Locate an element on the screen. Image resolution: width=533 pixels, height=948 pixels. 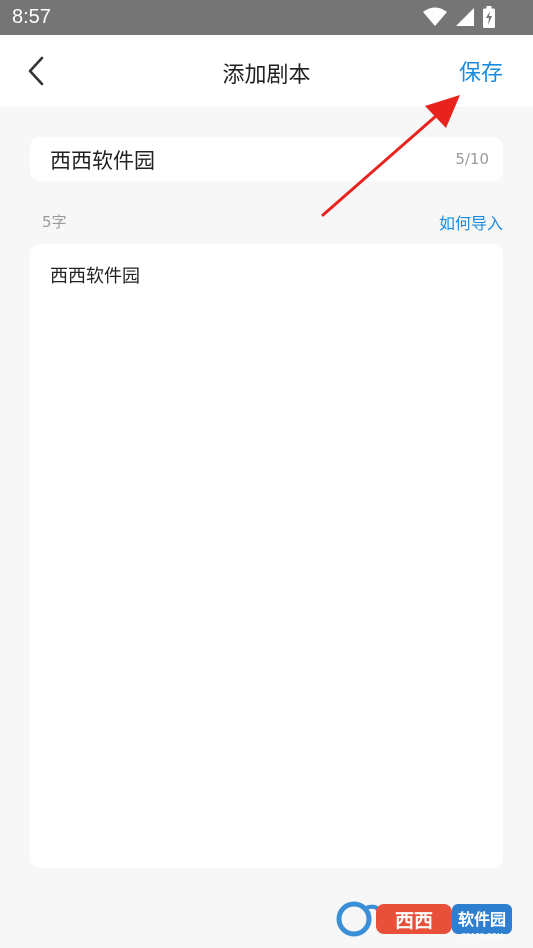
word-count: 5字 is located at coordinates (54, 222).